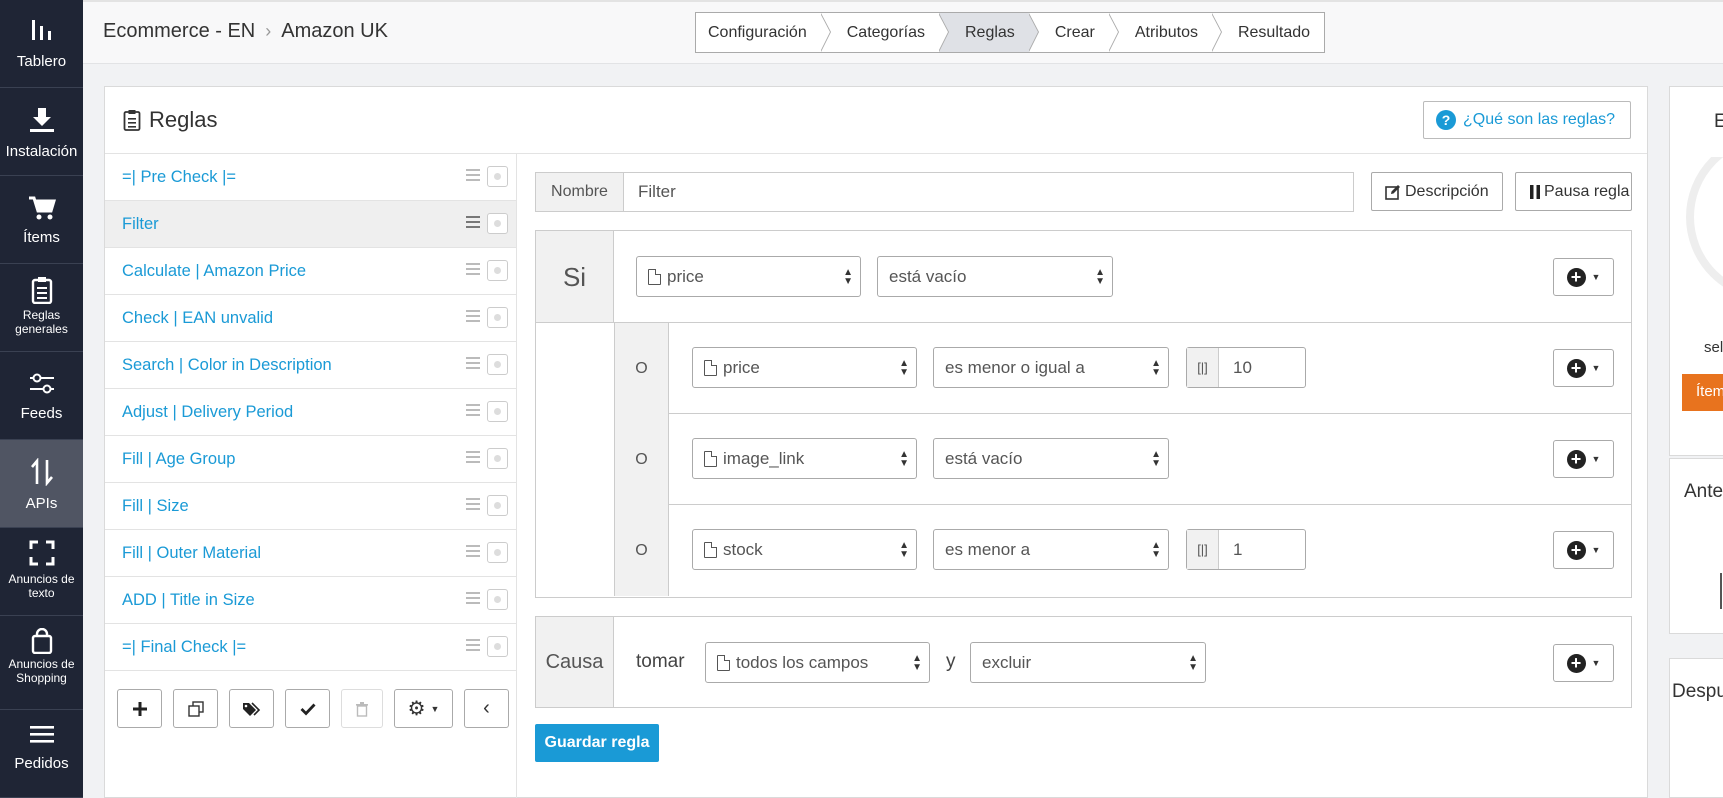 The image size is (1723, 798). I want to click on rule-list-item: Filter, so click(310, 224).